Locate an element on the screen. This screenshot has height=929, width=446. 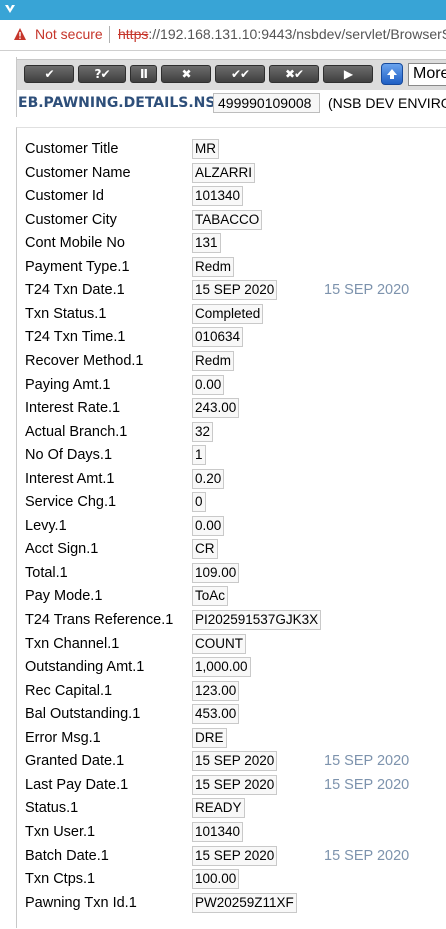
field-value: 0.20 is located at coordinates (208, 479).